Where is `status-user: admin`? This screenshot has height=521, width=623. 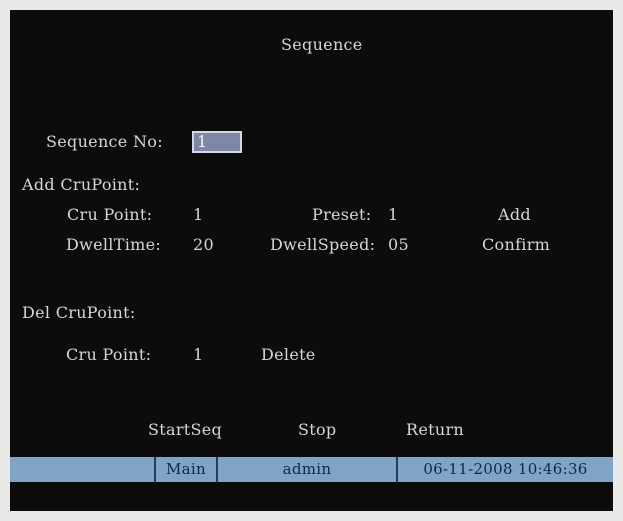
status-user: admin is located at coordinates (306, 469).